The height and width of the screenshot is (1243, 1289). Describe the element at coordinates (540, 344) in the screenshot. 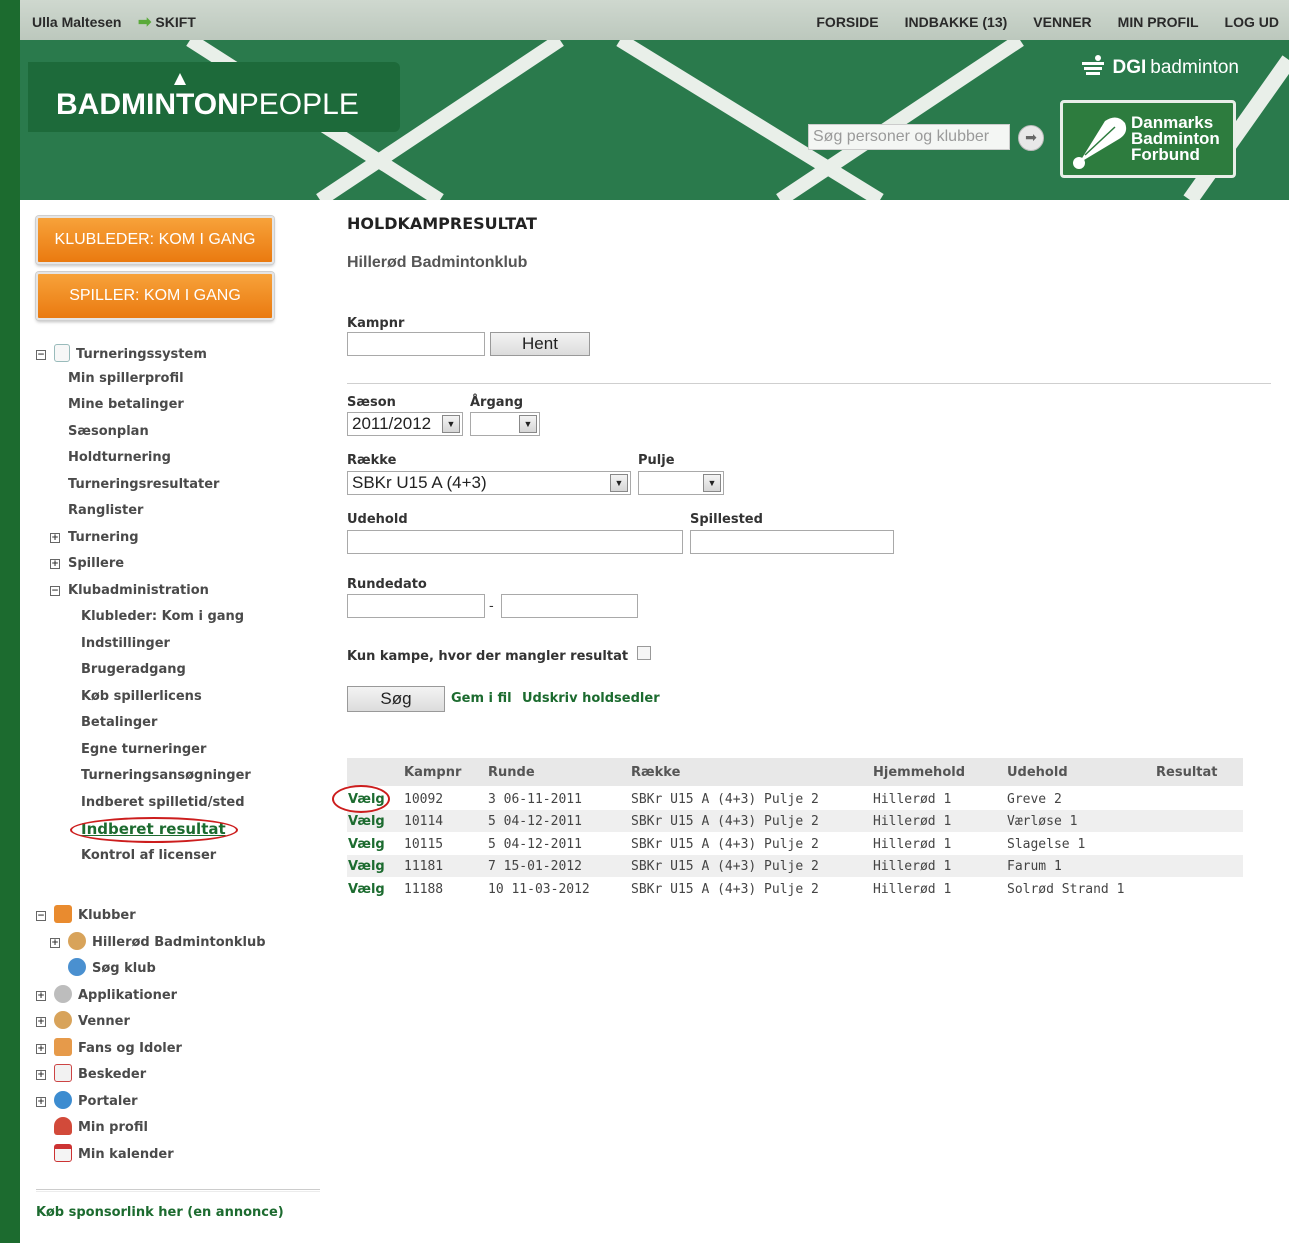

I see `hent-button: Hent` at that location.